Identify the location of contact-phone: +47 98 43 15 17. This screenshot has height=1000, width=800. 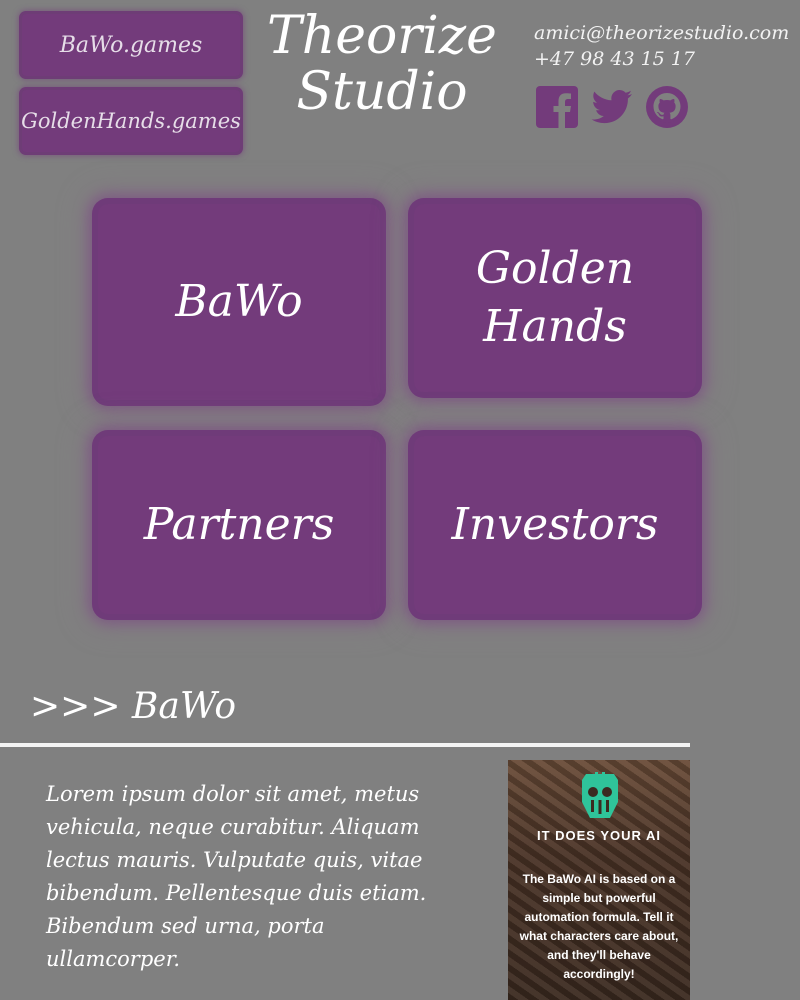
(614, 59).